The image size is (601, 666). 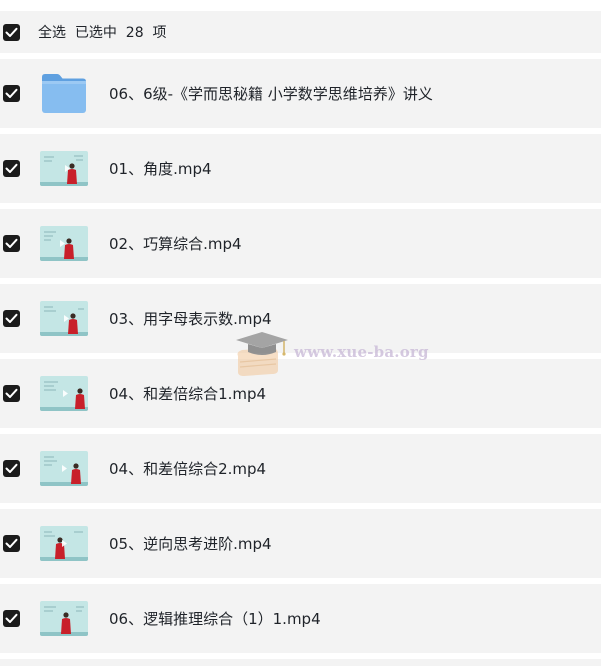 I want to click on list-item: 04、和差倍综合1.mp4, so click(x=300, y=393).